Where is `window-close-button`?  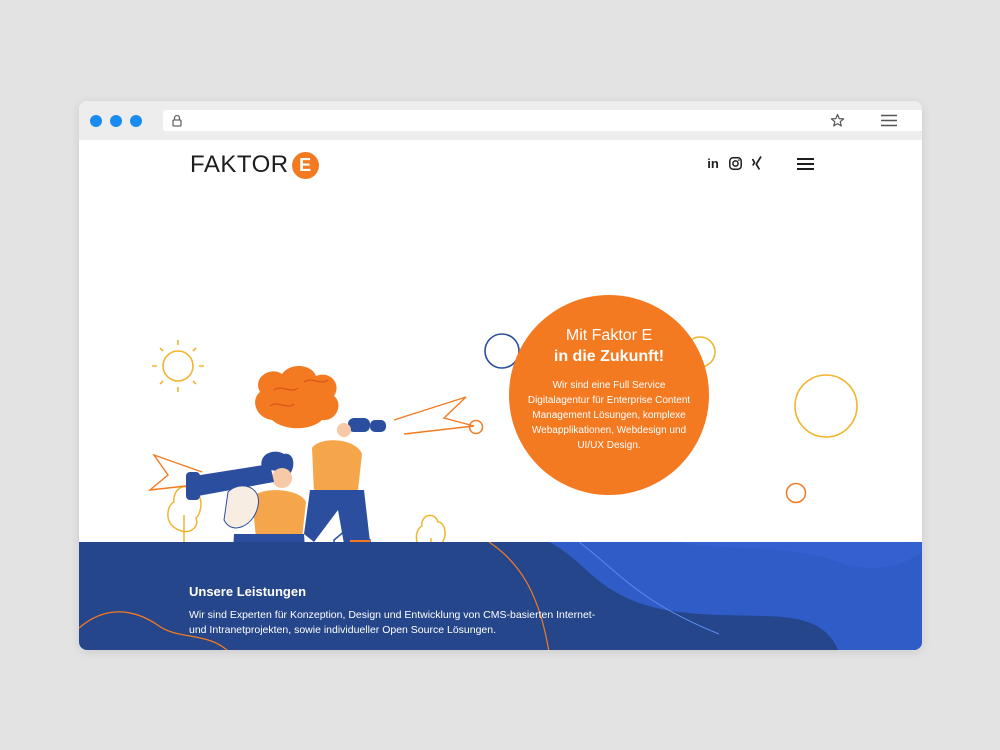 window-close-button is located at coordinates (96, 121).